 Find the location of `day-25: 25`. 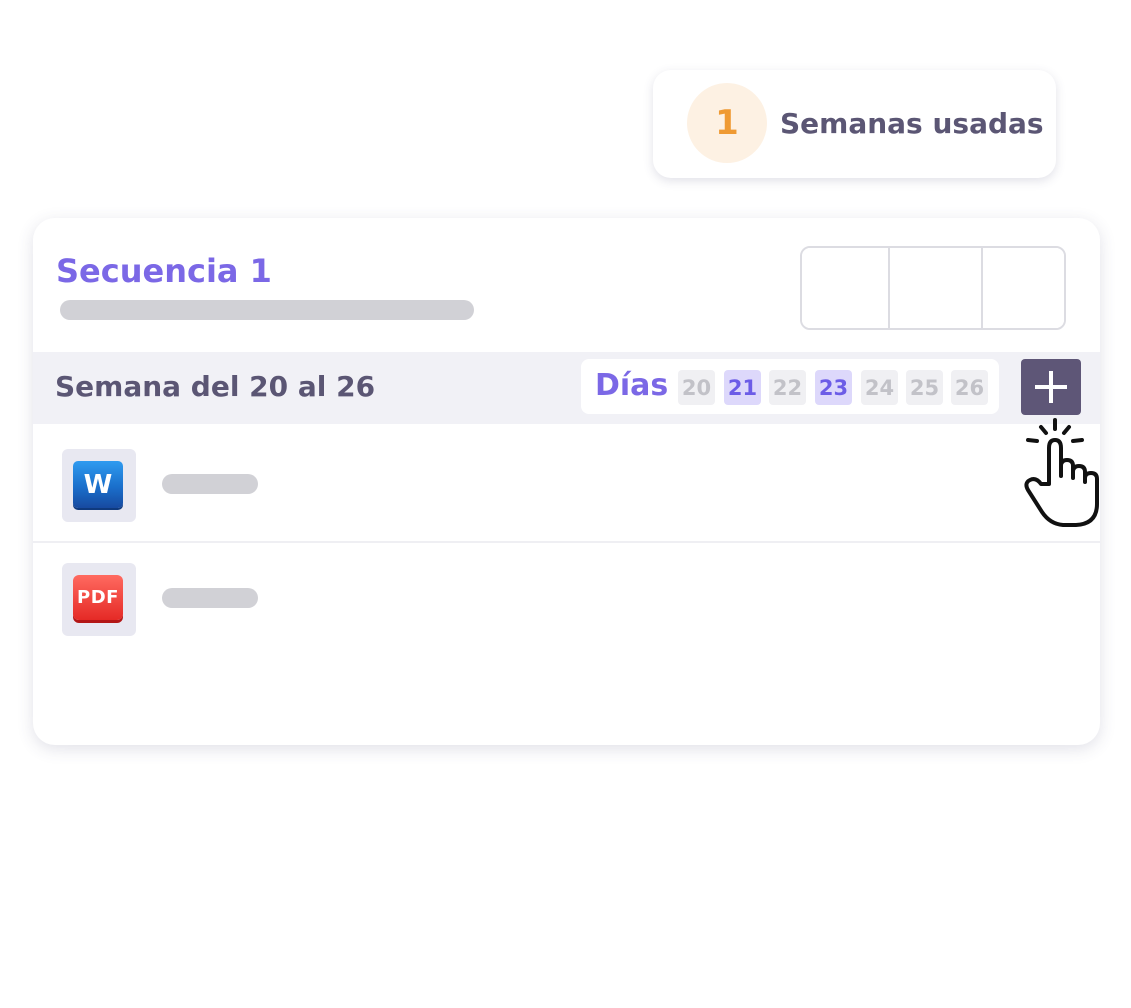

day-25: 25 is located at coordinates (924, 387).